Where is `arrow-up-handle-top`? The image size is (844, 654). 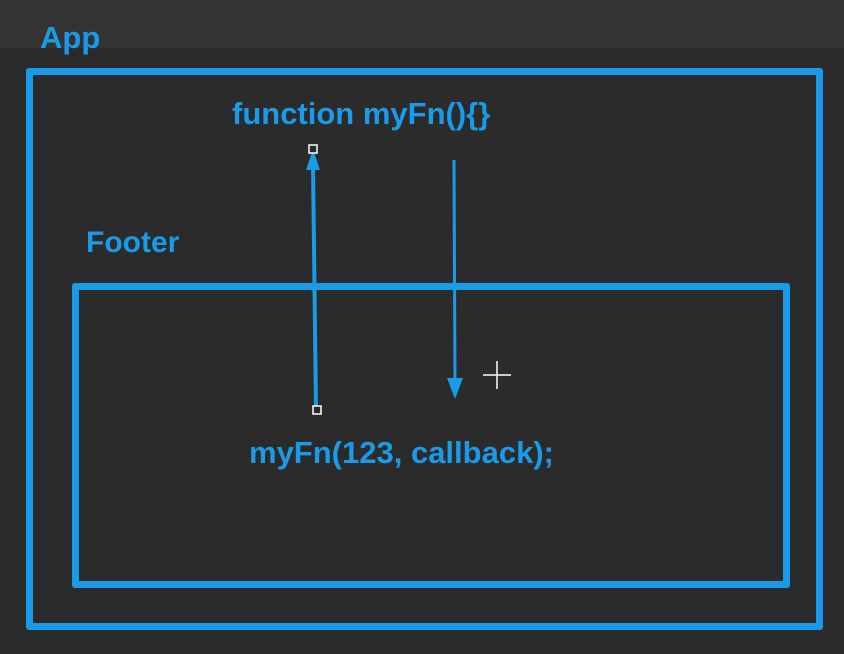 arrow-up-handle-top is located at coordinates (313, 149).